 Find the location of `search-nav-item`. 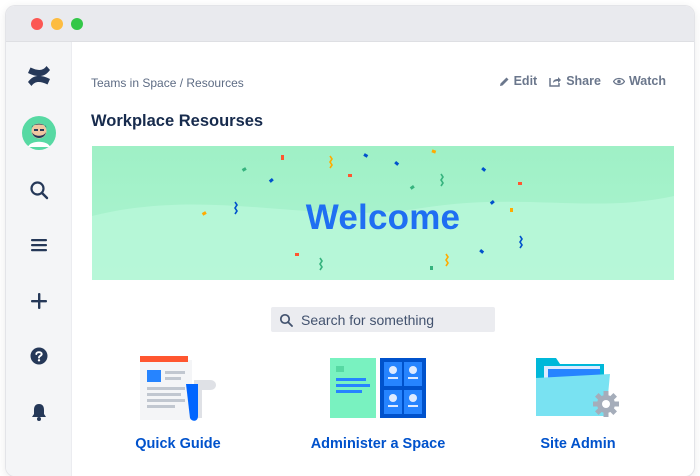

search-nav-item is located at coordinates (39, 190).